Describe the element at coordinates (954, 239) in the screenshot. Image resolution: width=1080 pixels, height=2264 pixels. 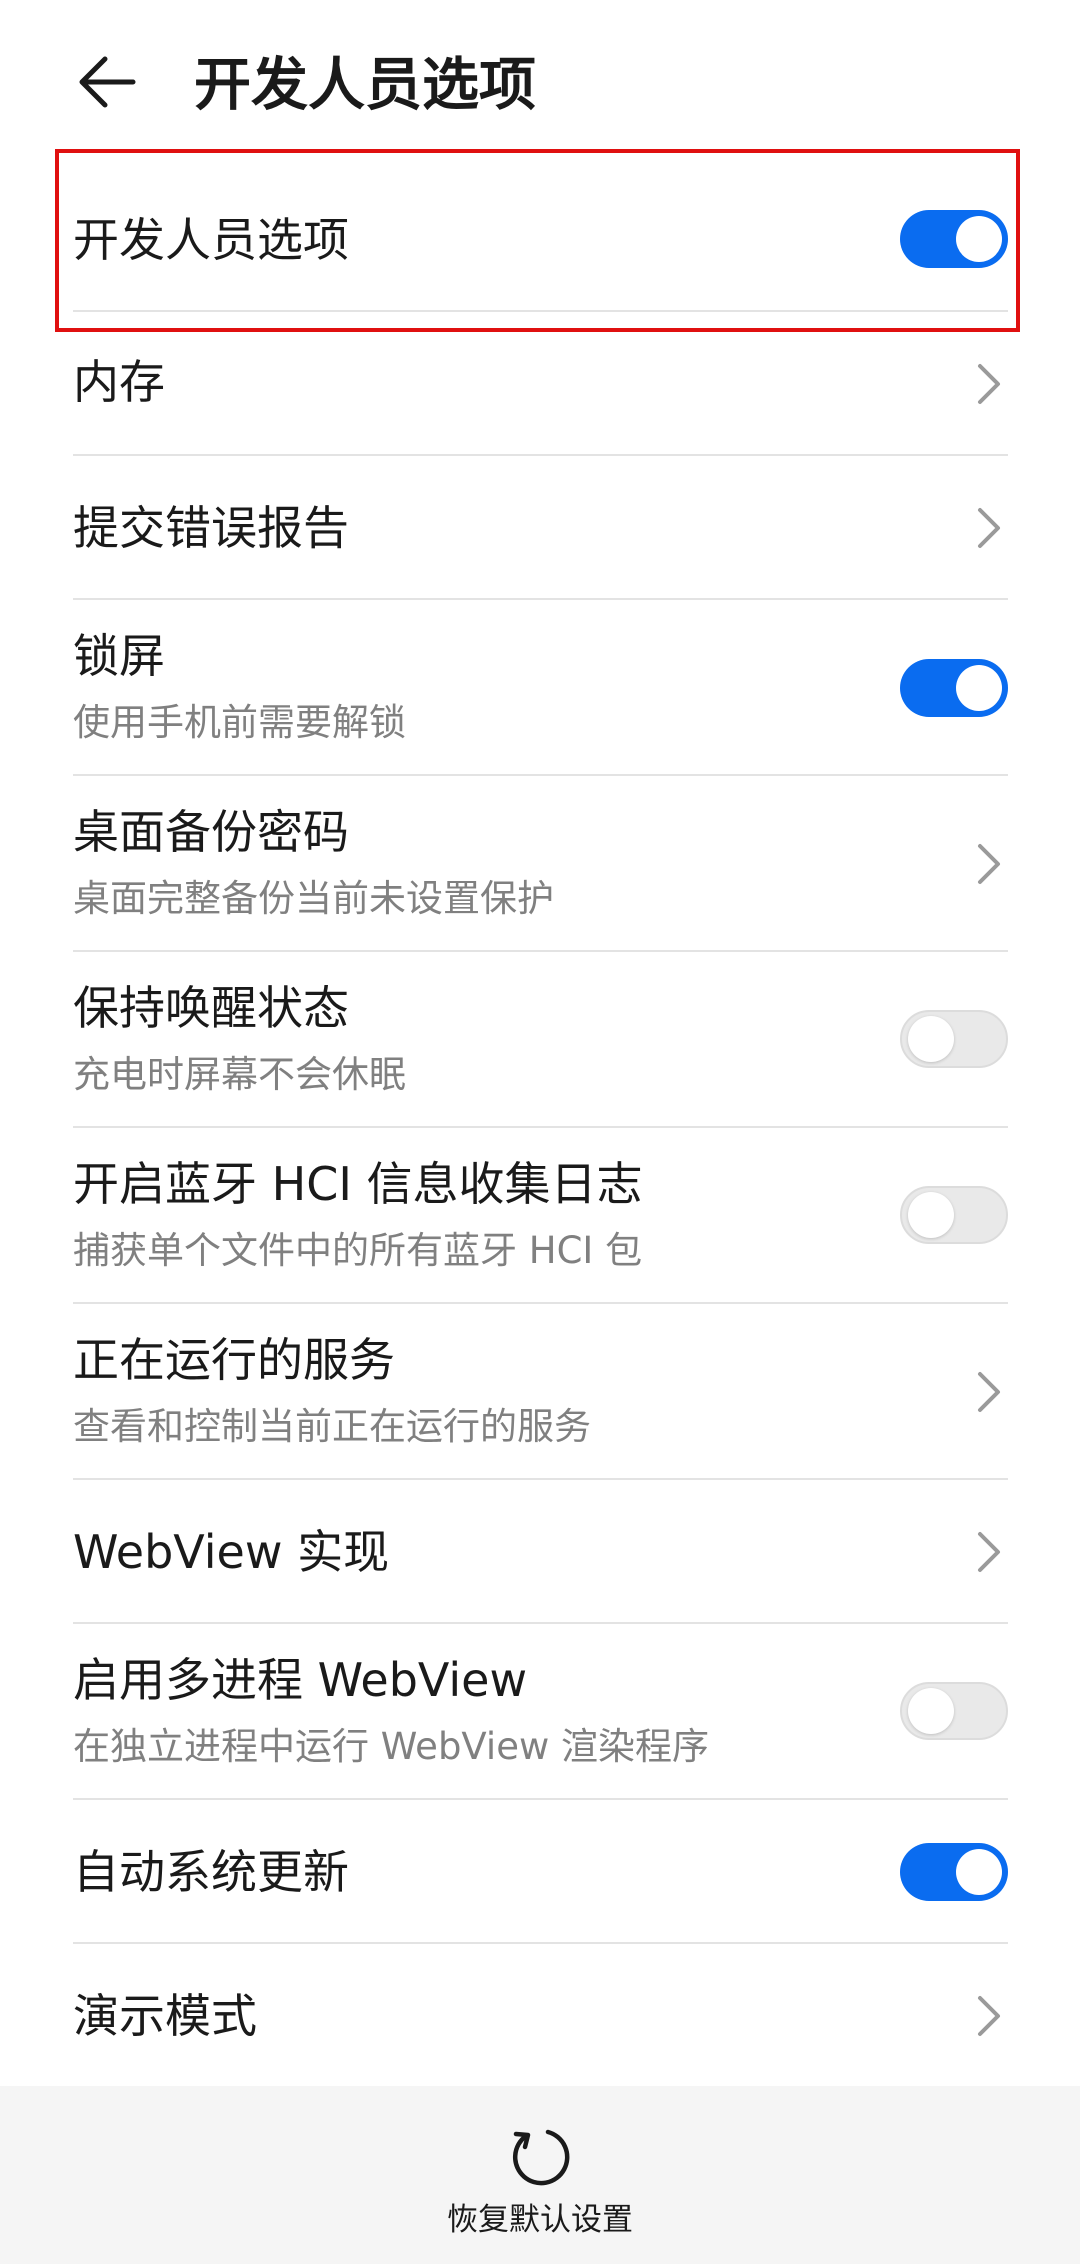
I see `developer-options-toggle` at that location.